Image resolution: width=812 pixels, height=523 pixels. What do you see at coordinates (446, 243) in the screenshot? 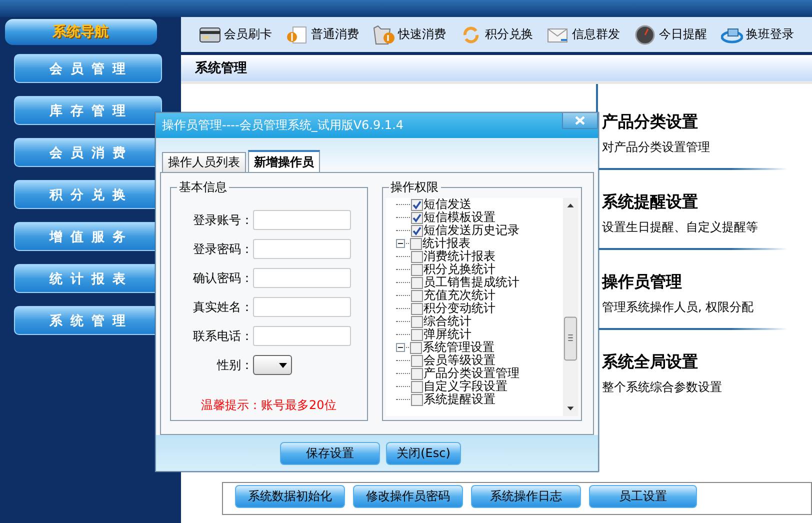
I see `permission-label: 统计报表` at bounding box center [446, 243].